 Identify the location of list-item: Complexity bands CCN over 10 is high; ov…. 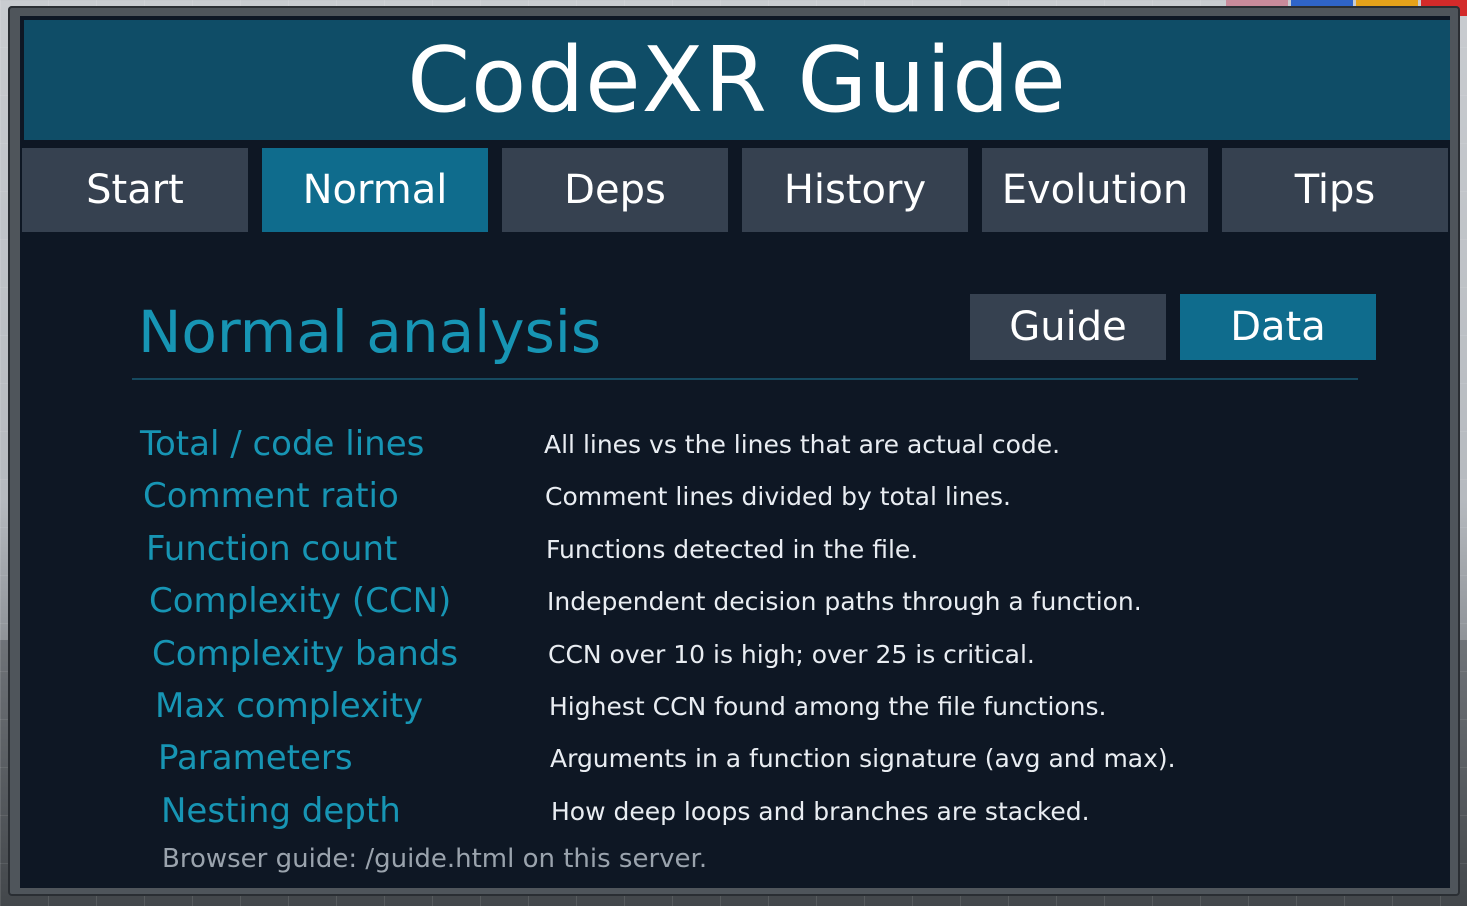
(740, 660).